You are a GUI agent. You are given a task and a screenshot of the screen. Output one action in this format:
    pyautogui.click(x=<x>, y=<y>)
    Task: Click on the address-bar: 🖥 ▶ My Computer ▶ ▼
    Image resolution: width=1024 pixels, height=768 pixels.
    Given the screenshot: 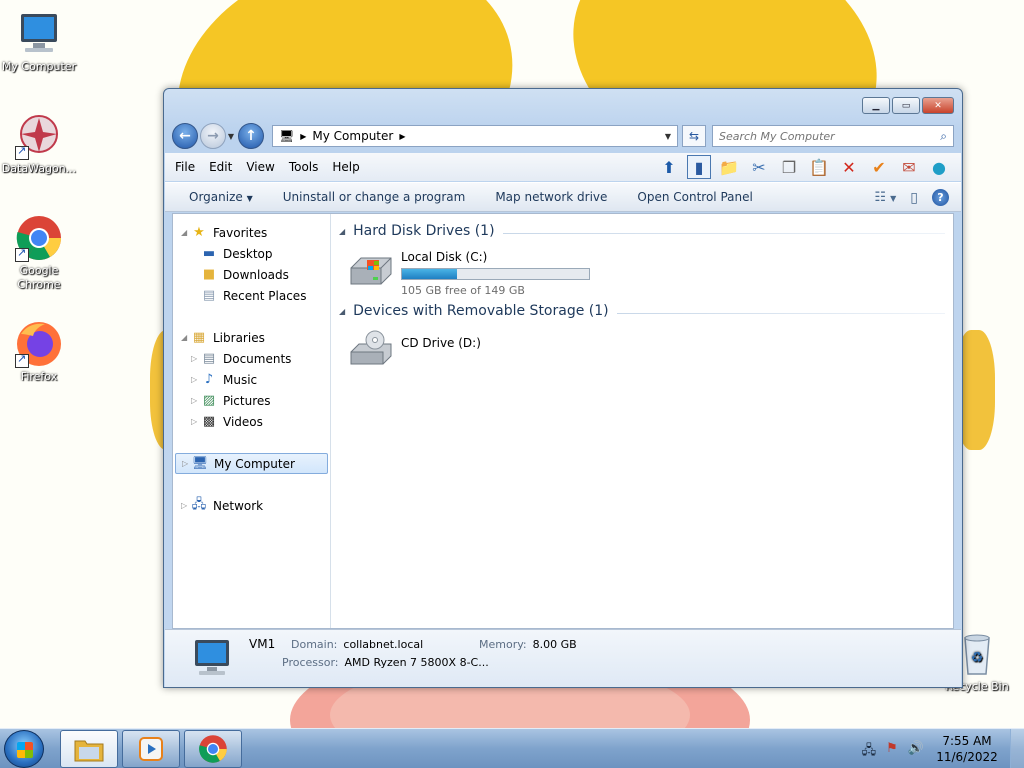 What is the action you would take?
    pyautogui.click(x=475, y=136)
    